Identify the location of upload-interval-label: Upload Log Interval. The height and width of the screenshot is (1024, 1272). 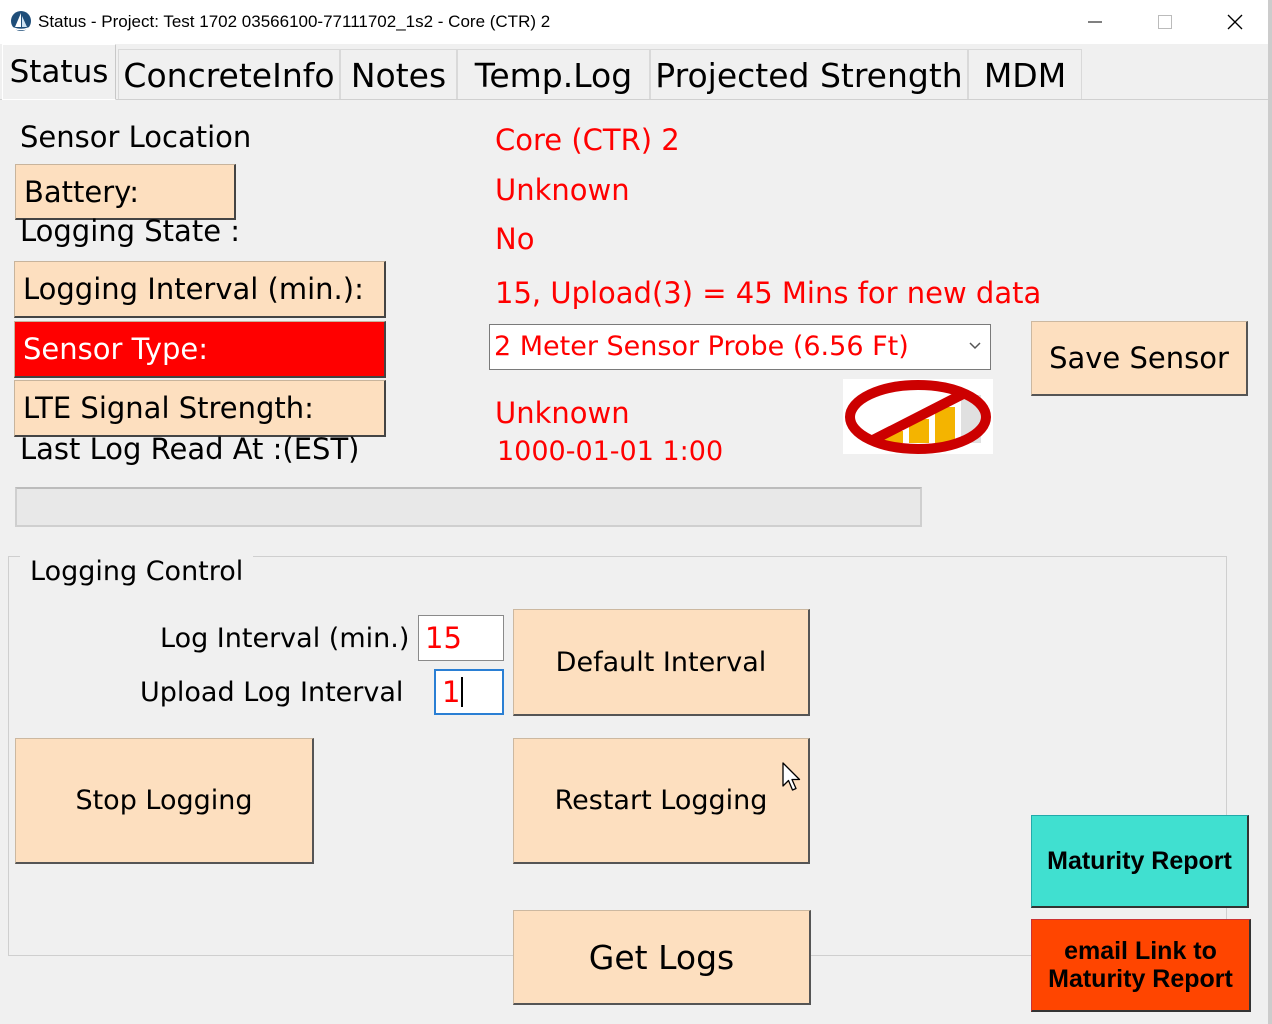
(272, 692).